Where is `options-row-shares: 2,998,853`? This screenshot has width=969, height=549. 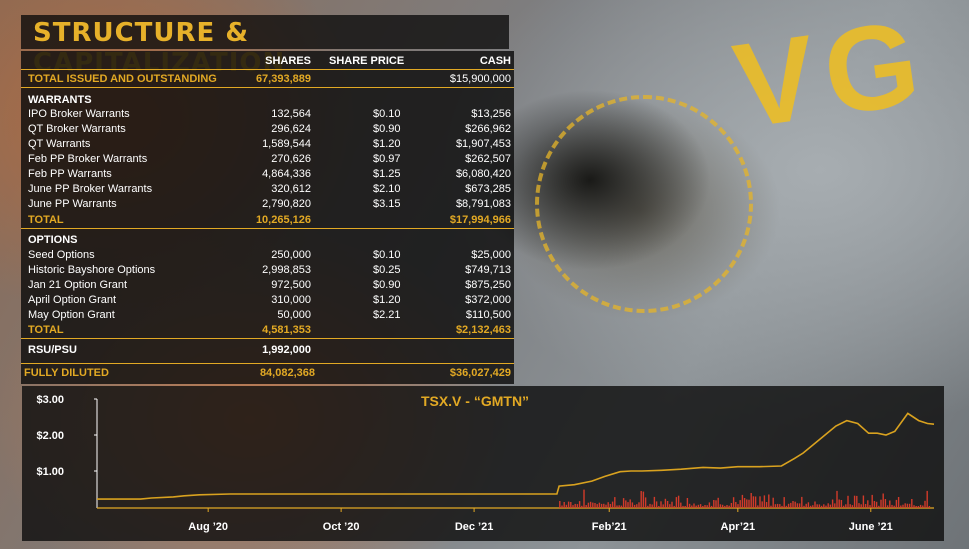 options-row-shares: 2,998,853 is located at coordinates (286, 270).